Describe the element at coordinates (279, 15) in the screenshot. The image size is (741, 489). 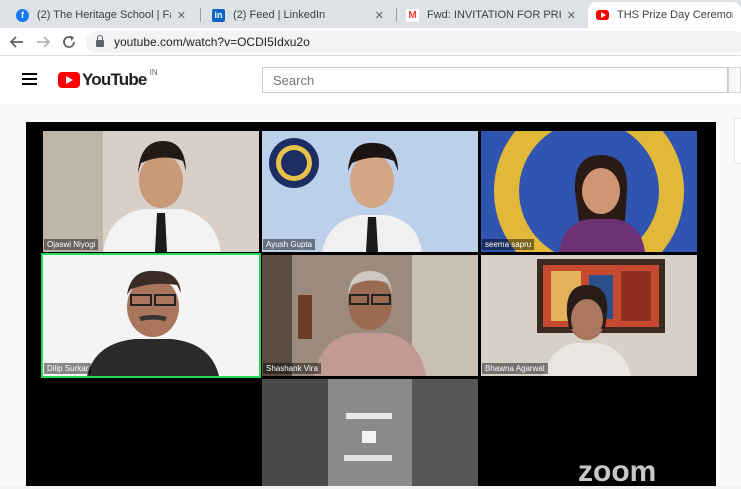
I see `tab-title: (2) Feed | LinkedIn` at that location.